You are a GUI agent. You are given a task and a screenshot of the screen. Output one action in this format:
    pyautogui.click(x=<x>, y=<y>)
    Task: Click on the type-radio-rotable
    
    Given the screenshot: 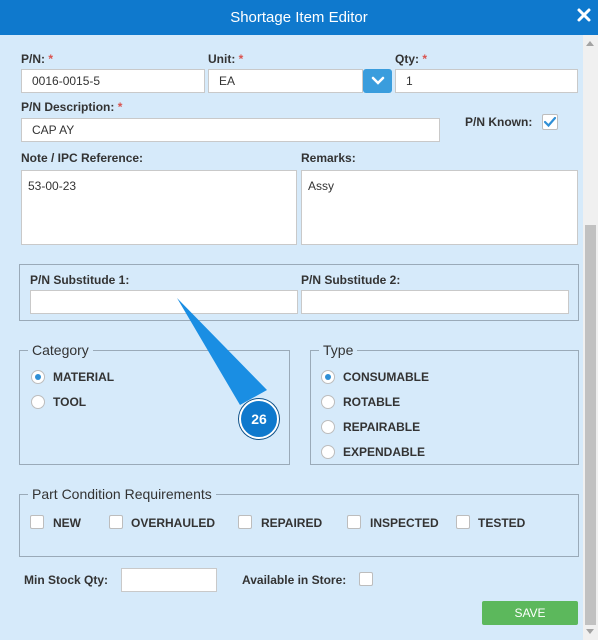 What is the action you would take?
    pyautogui.click(x=328, y=402)
    